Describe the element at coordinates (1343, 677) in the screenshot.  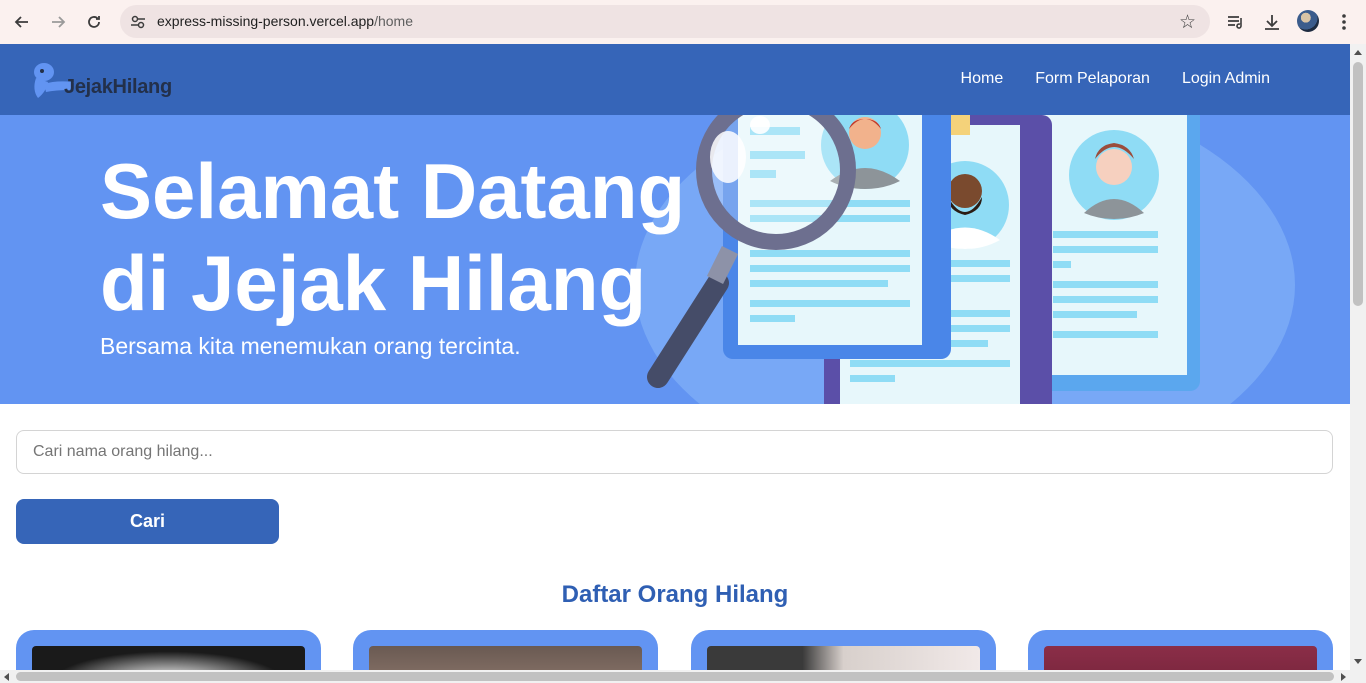
I see `scroll-right-arrow-icon` at that location.